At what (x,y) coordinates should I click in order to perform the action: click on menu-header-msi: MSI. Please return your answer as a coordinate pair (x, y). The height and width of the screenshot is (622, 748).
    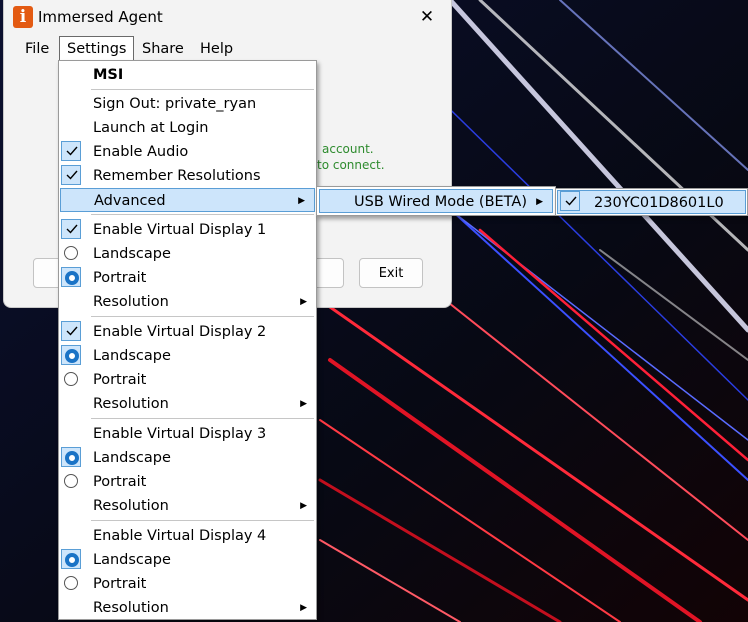
    Looking at the image, I should click on (108, 75).